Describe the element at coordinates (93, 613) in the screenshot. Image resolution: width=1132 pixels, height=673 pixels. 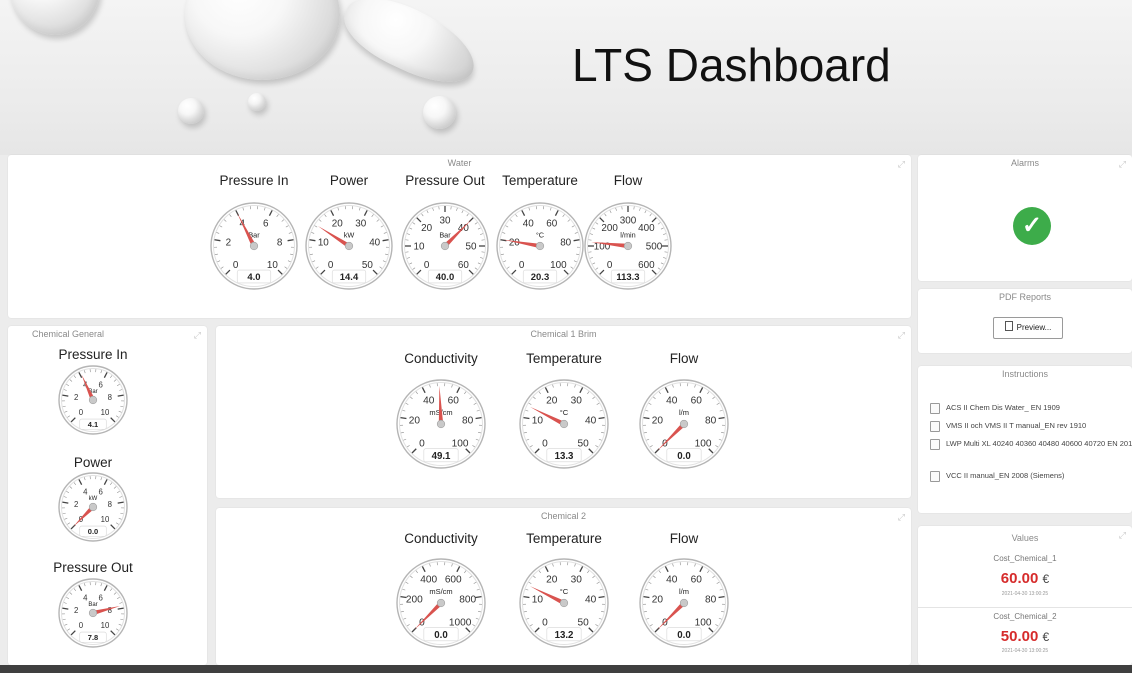
I see `gauge: 0 2 4 6 8 10 Bar 7.8` at that location.